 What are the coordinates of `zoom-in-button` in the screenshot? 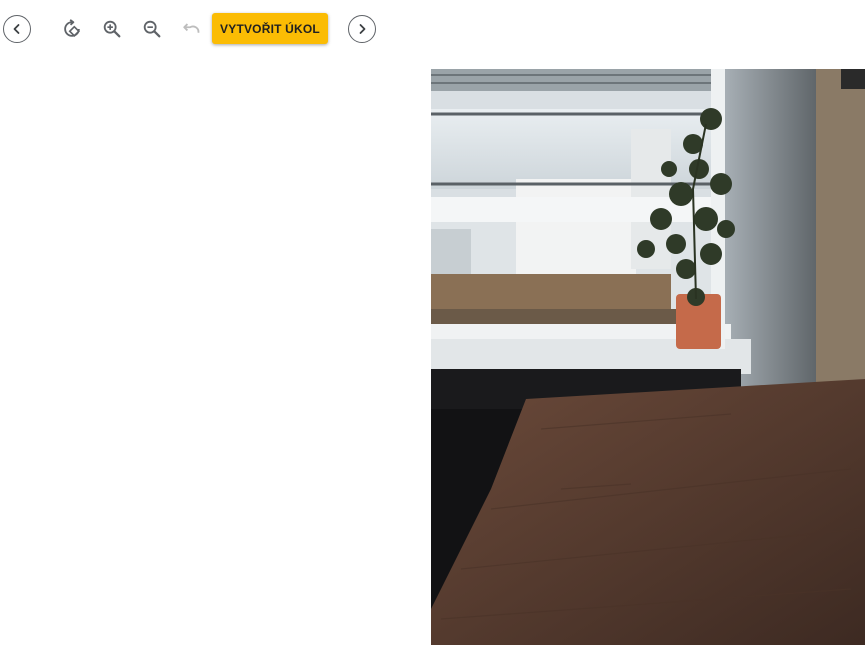 It's located at (112, 29).